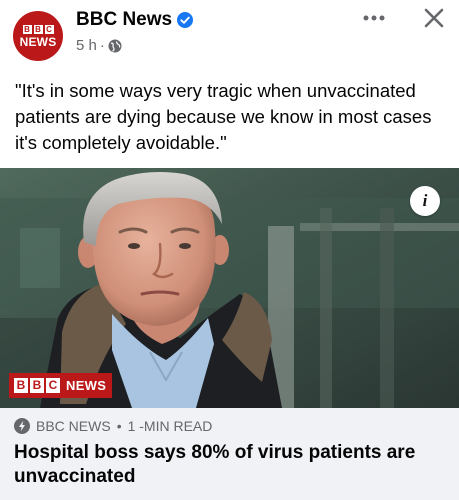 This screenshot has height=500, width=459. Describe the element at coordinates (86, 45) in the screenshot. I see `post-time: 5 h` at that location.